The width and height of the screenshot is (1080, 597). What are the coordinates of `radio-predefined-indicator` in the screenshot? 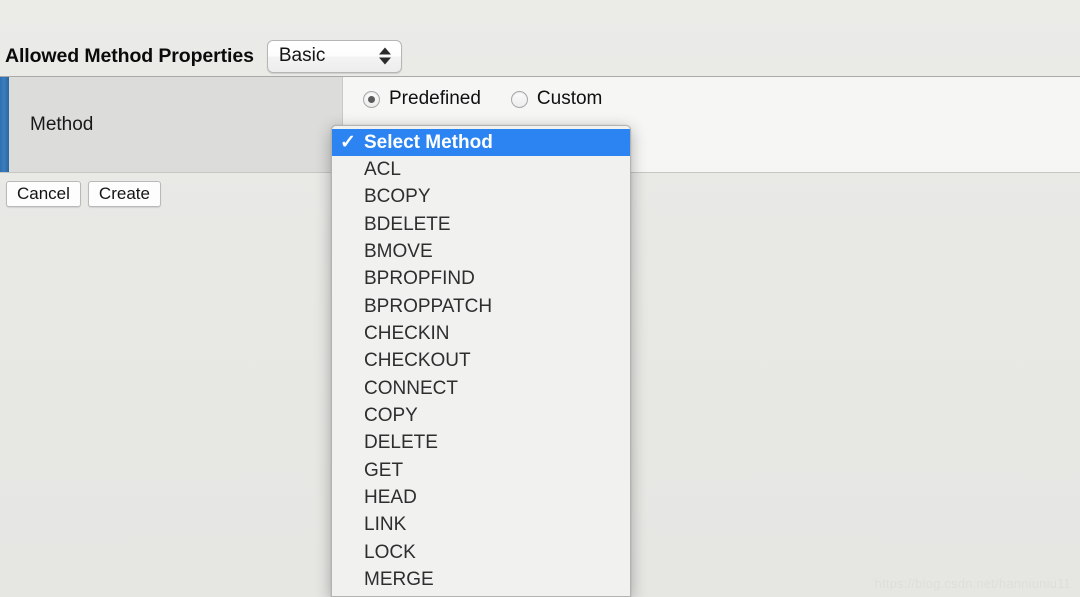 It's located at (371, 99).